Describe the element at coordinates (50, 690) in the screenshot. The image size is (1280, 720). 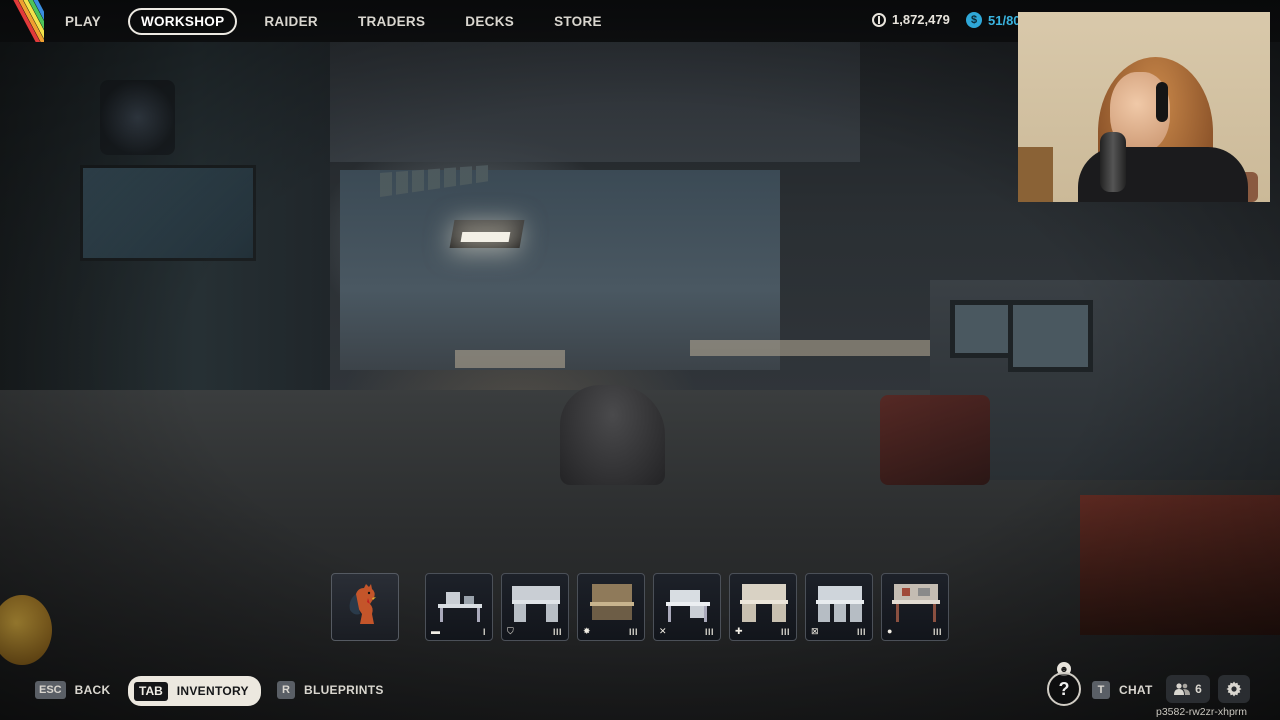
I see `esc-key: ESC` at that location.